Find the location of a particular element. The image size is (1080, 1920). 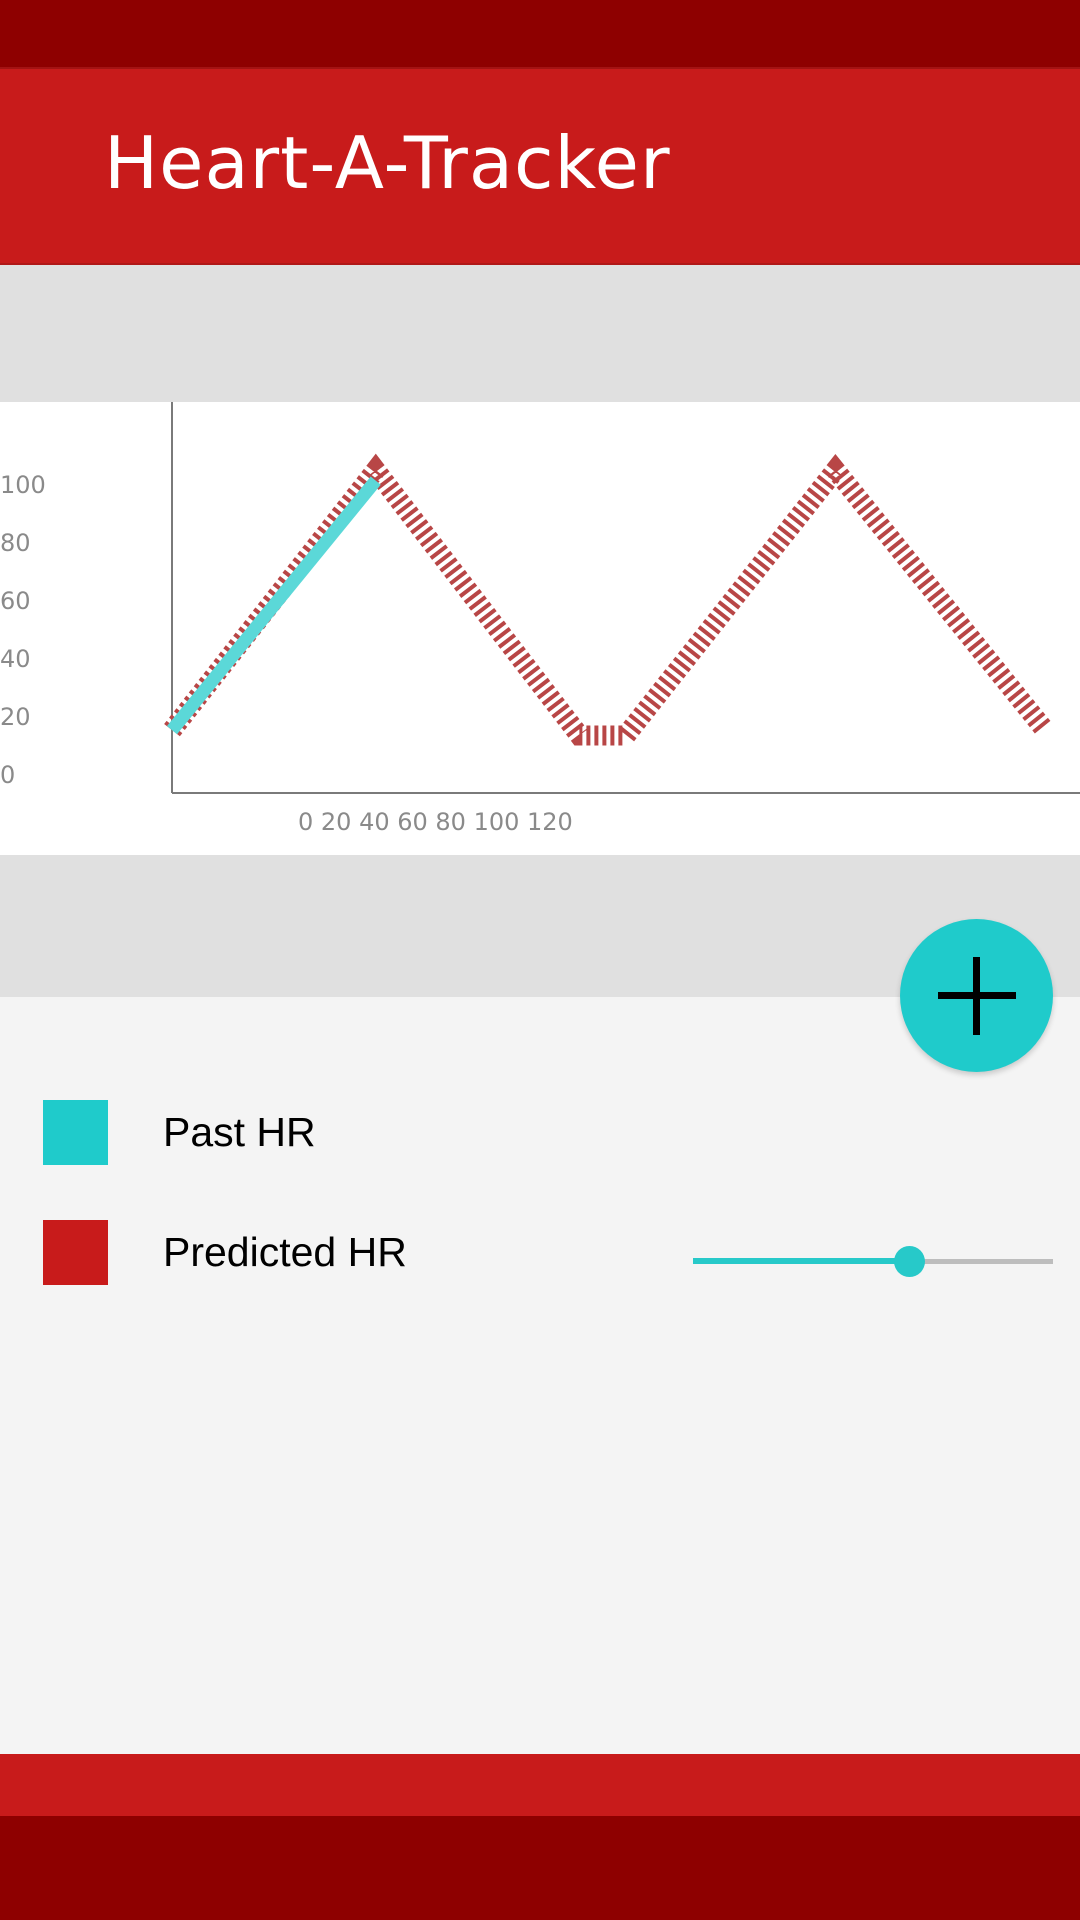

legend-label-predicted-hr: Predicted HR is located at coordinates (285, 1252).